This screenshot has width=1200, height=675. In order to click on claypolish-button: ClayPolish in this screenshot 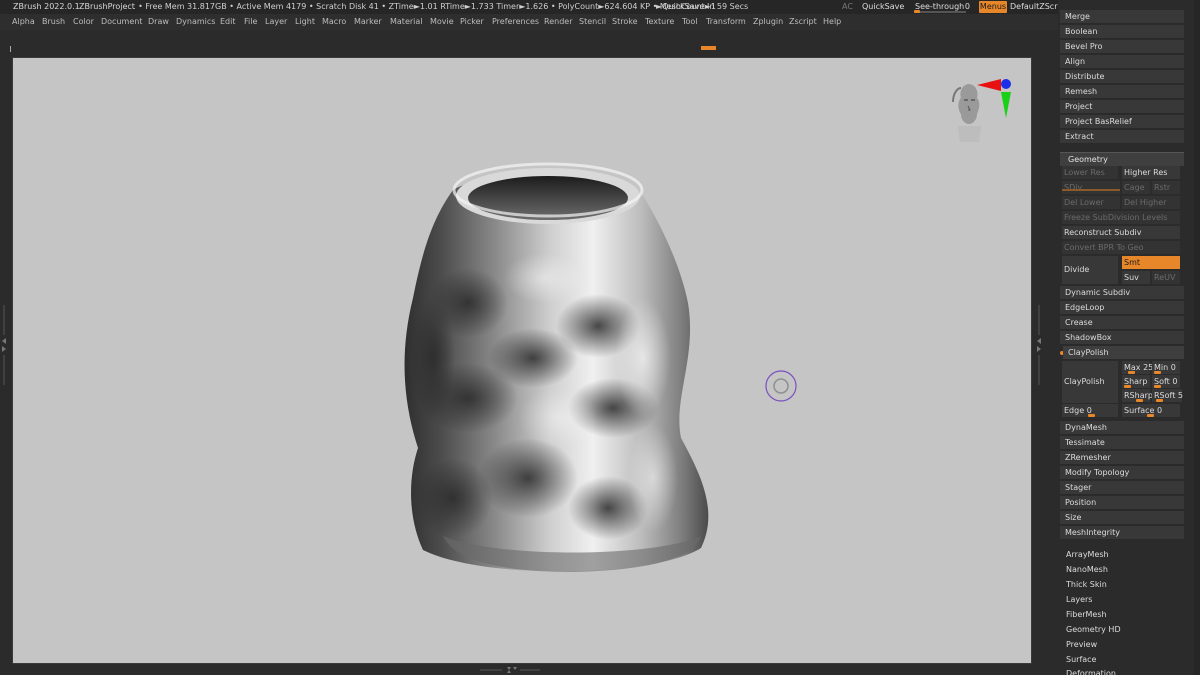, I will do `click(1090, 382)`.